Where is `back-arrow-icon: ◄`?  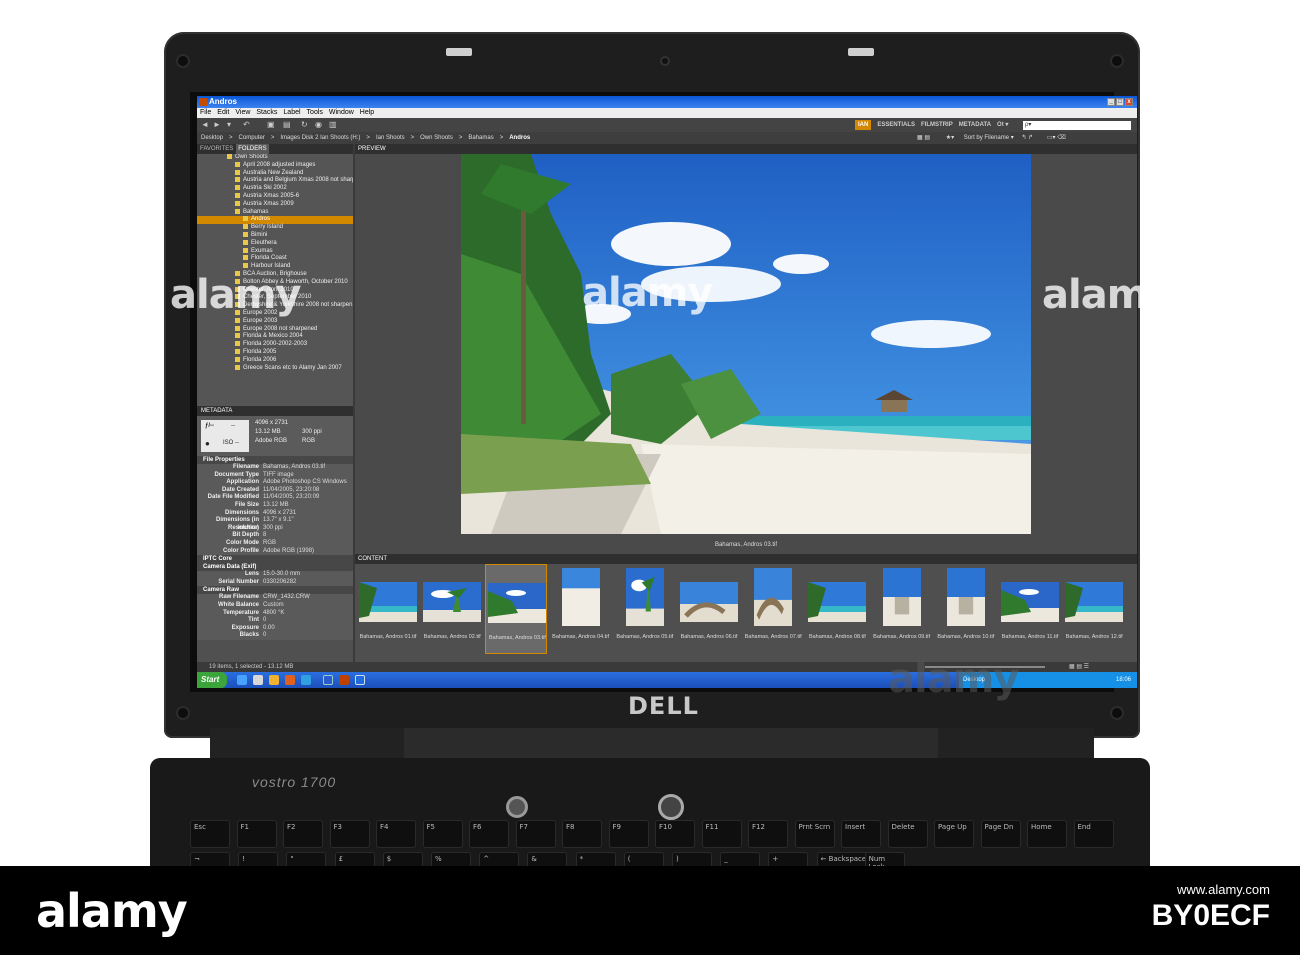
back-arrow-icon: ◄ is located at coordinates (205, 125).